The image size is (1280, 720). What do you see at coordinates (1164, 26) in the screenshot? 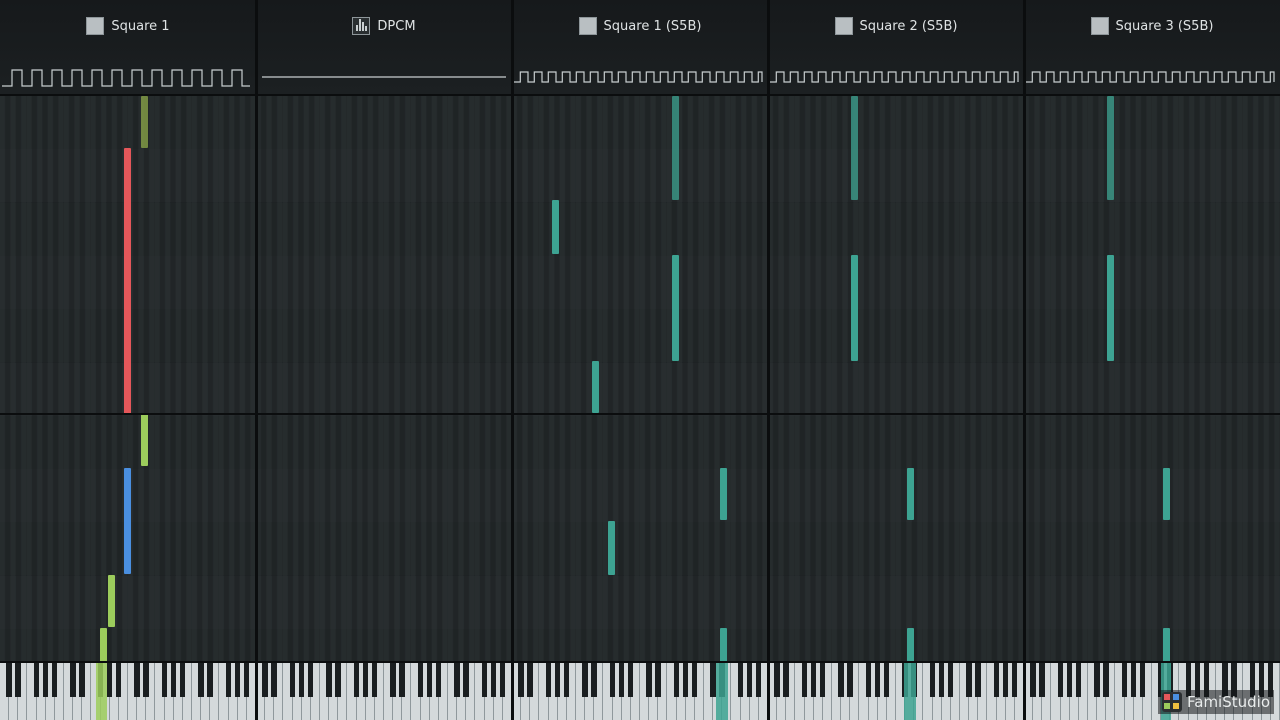
I see `channel-name: Square 3 (S5B)` at bounding box center [1164, 26].